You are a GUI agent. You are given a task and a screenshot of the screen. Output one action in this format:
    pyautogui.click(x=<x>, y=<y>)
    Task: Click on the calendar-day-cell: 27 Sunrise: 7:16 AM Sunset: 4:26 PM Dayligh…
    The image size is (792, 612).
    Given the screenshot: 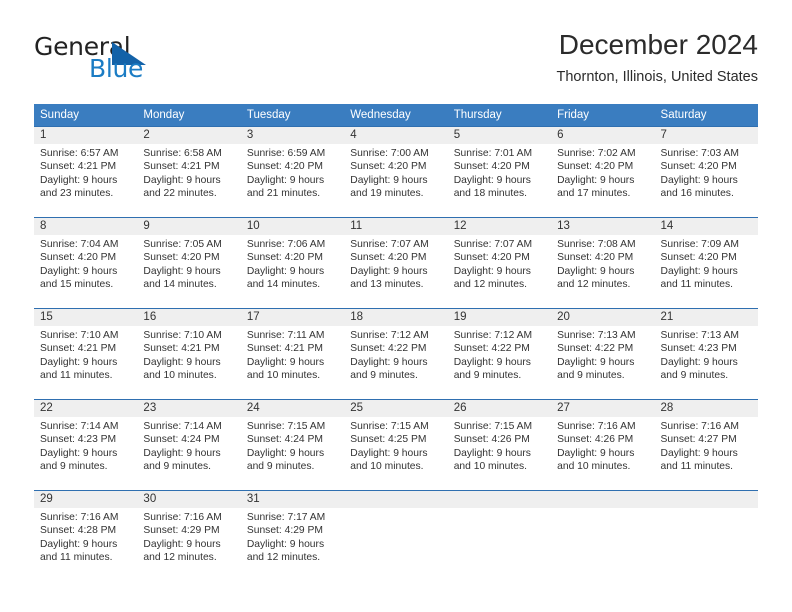 What is the action you would take?
    pyautogui.click(x=603, y=445)
    